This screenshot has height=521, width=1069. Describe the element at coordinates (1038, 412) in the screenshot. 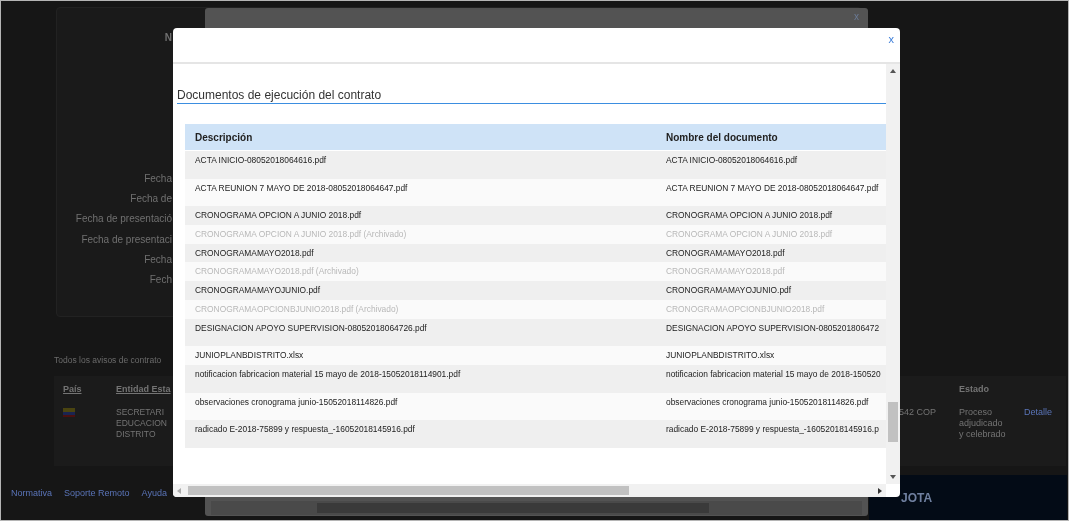

I see `details-link: Detalle` at that location.